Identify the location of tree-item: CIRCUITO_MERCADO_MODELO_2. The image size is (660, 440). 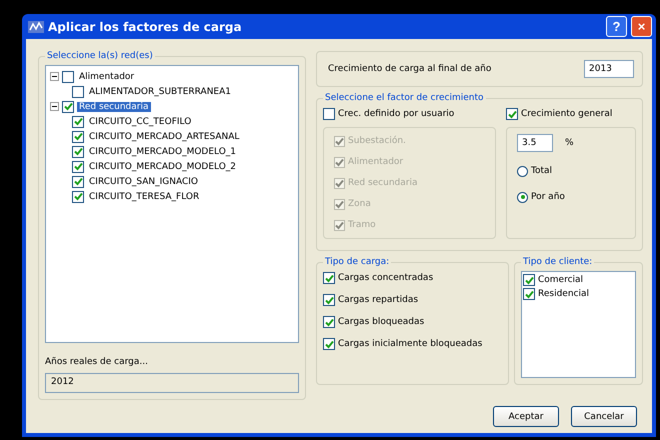
(162, 167).